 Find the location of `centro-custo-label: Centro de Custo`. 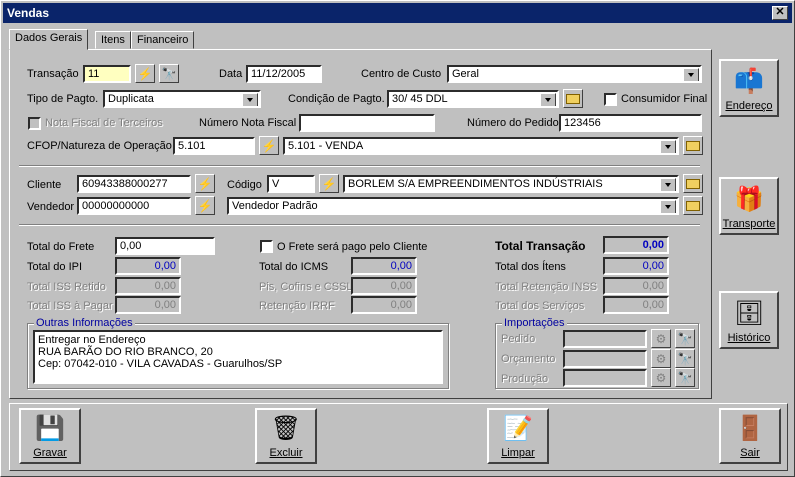

centro-custo-label: Centro de Custo is located at coordinates (401, 74).